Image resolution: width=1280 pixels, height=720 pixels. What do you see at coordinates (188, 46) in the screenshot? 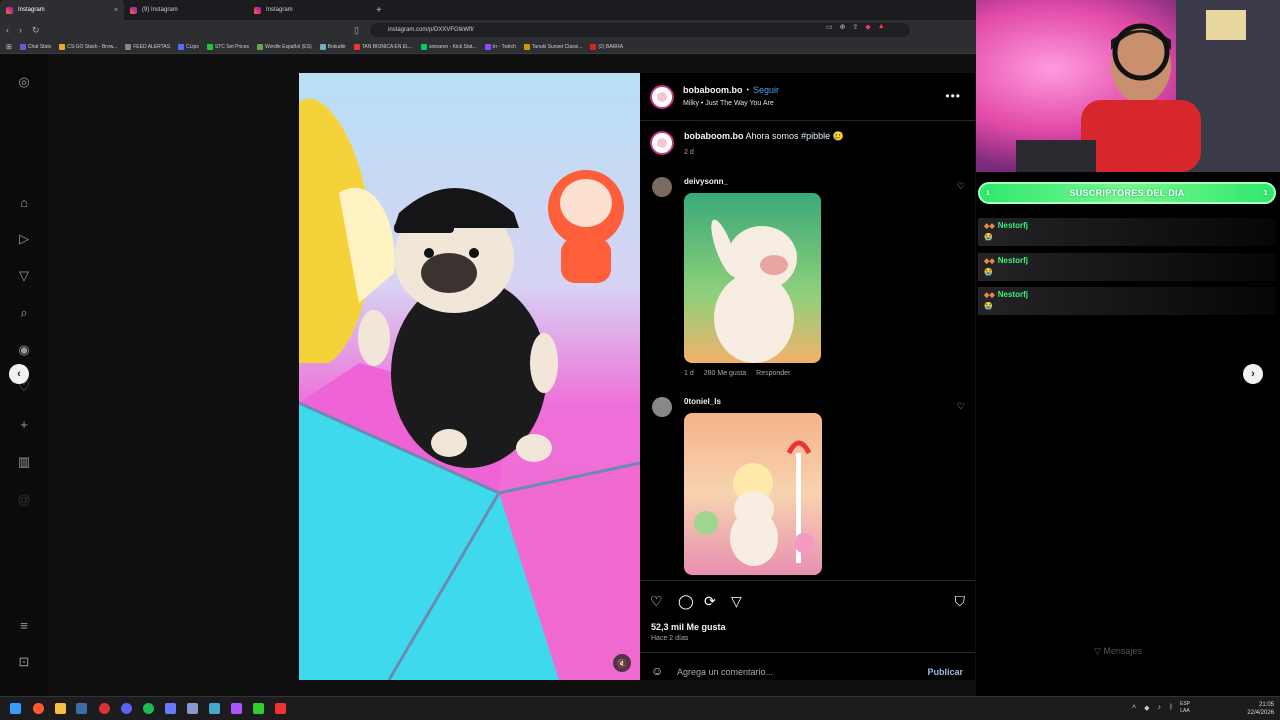
I see `bookmark-item: CLips` at bounding box center [188, 46].